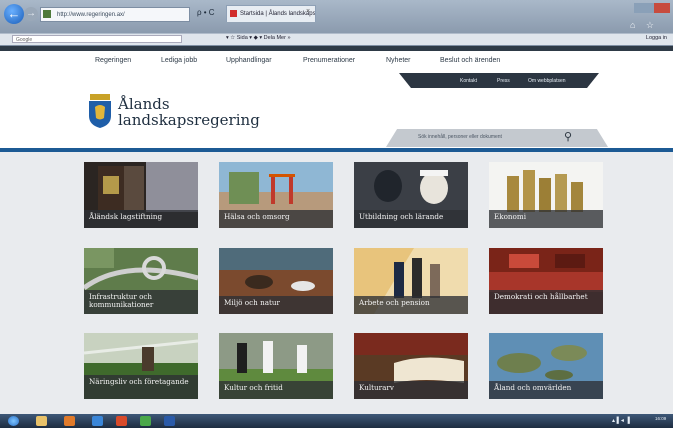 This screenshot has width=673, height=428. I want to click on nav-item-beslut: Beslut och ärenden, so click(470, 60).